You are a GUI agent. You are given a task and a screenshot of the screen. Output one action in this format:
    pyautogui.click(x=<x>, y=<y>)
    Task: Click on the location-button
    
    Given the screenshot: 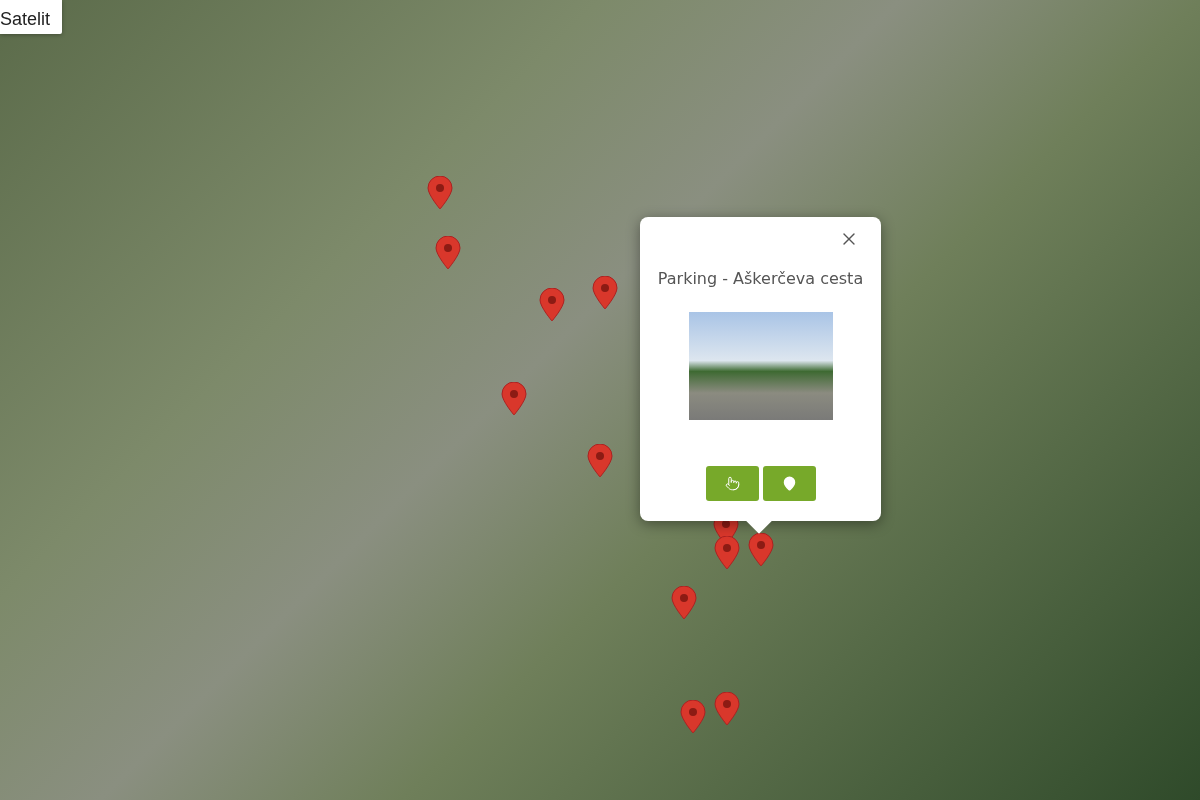 What is the action you would take?
    pyautogui.click(x=789, y=483)
    